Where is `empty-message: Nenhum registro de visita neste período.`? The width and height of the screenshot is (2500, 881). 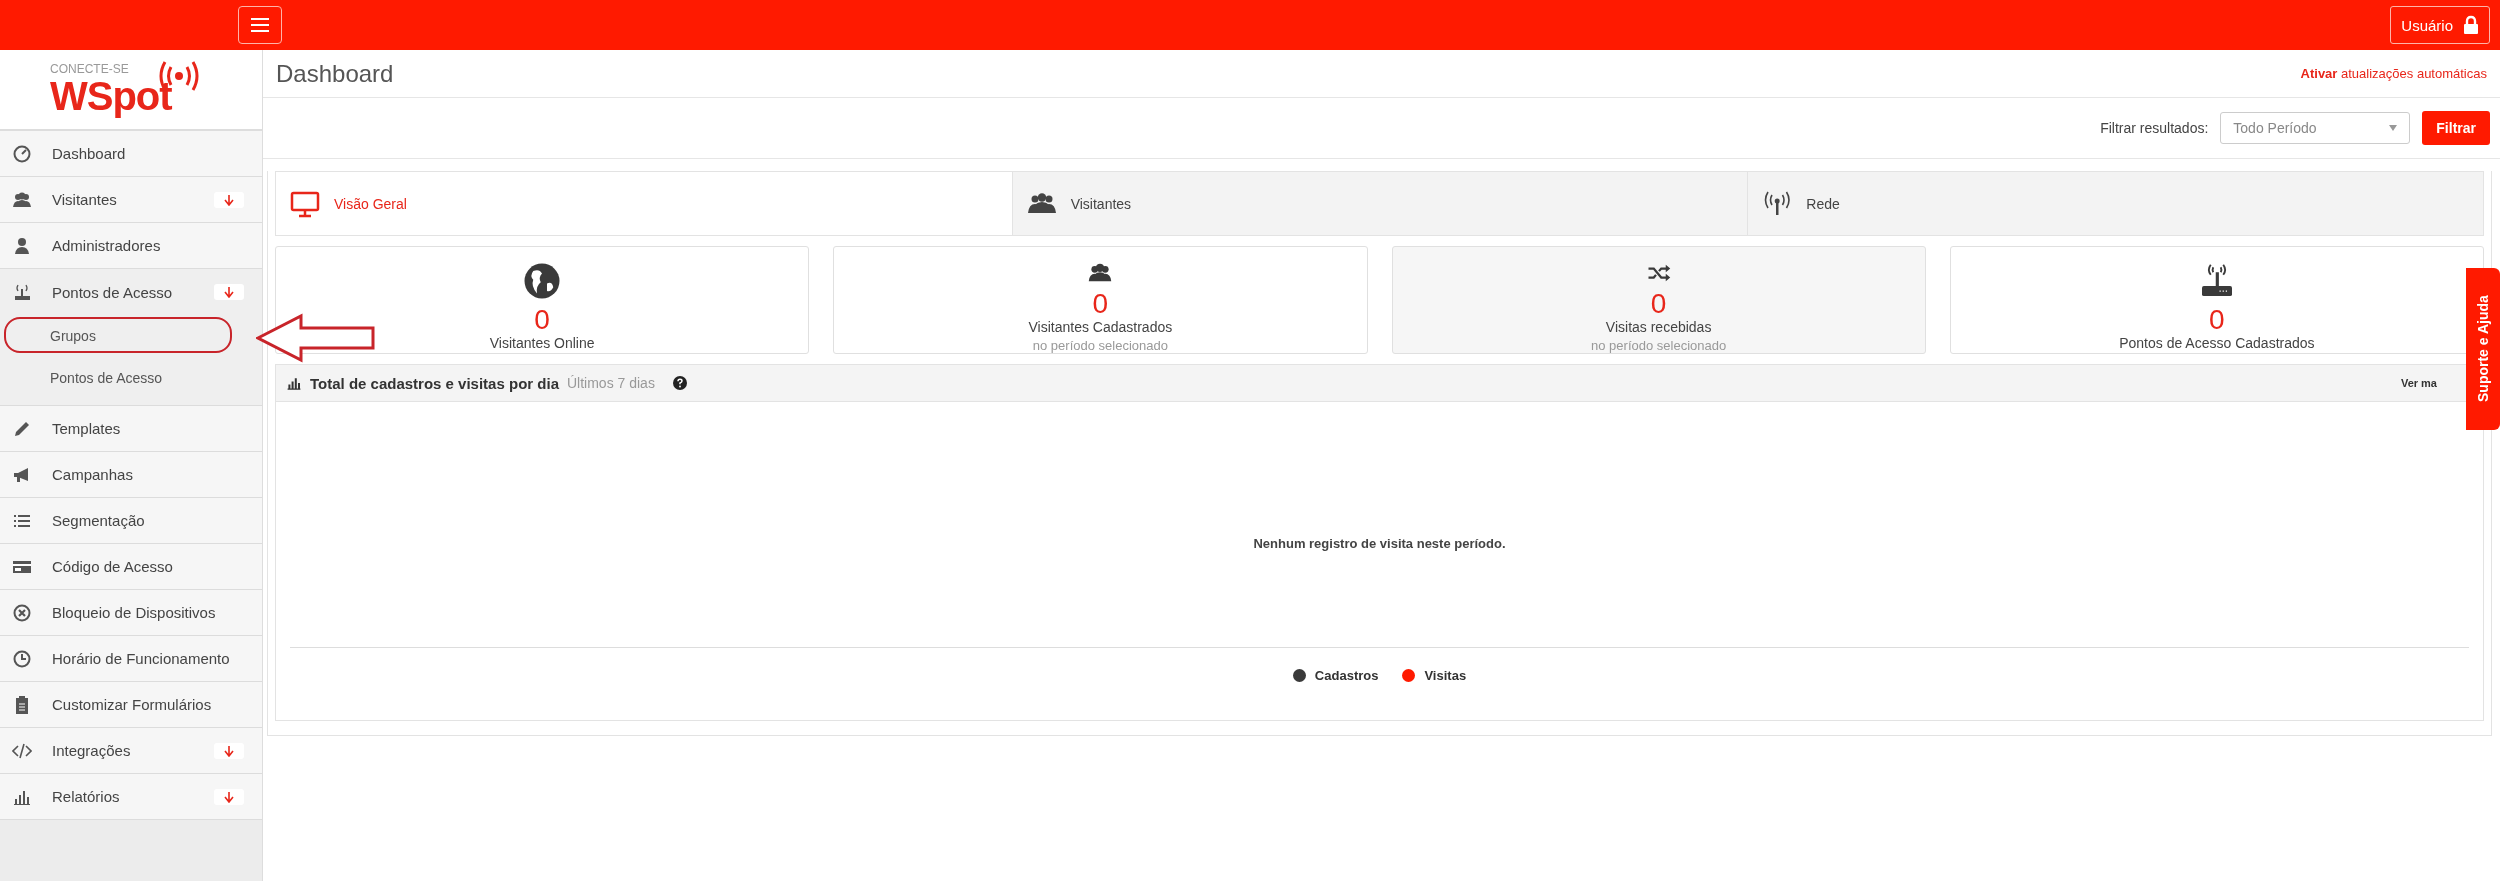 empty-message: Nenhum registro de visita neste período. is located at coordinates (1379, 543).